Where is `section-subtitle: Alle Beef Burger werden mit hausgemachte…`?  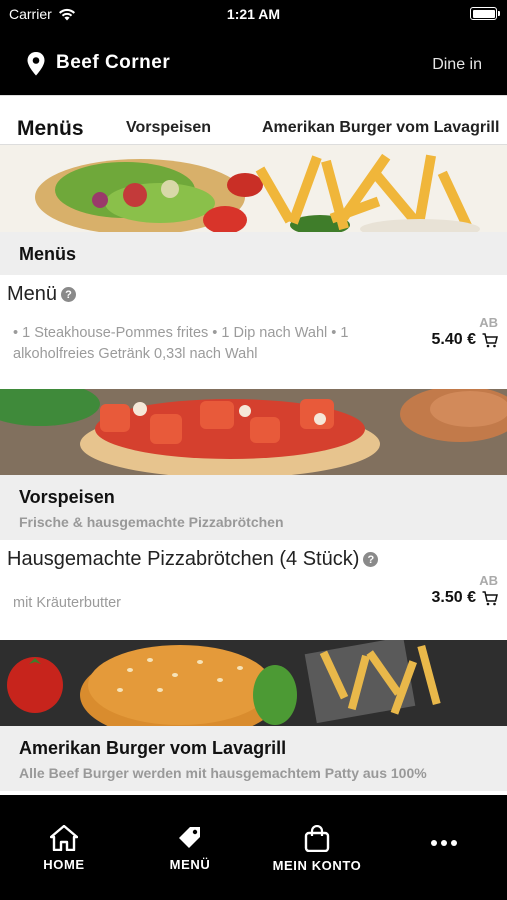
section-subtitle: Alle Beef Burger werden mit hausgemachte… is located at coordinates (223, 773).